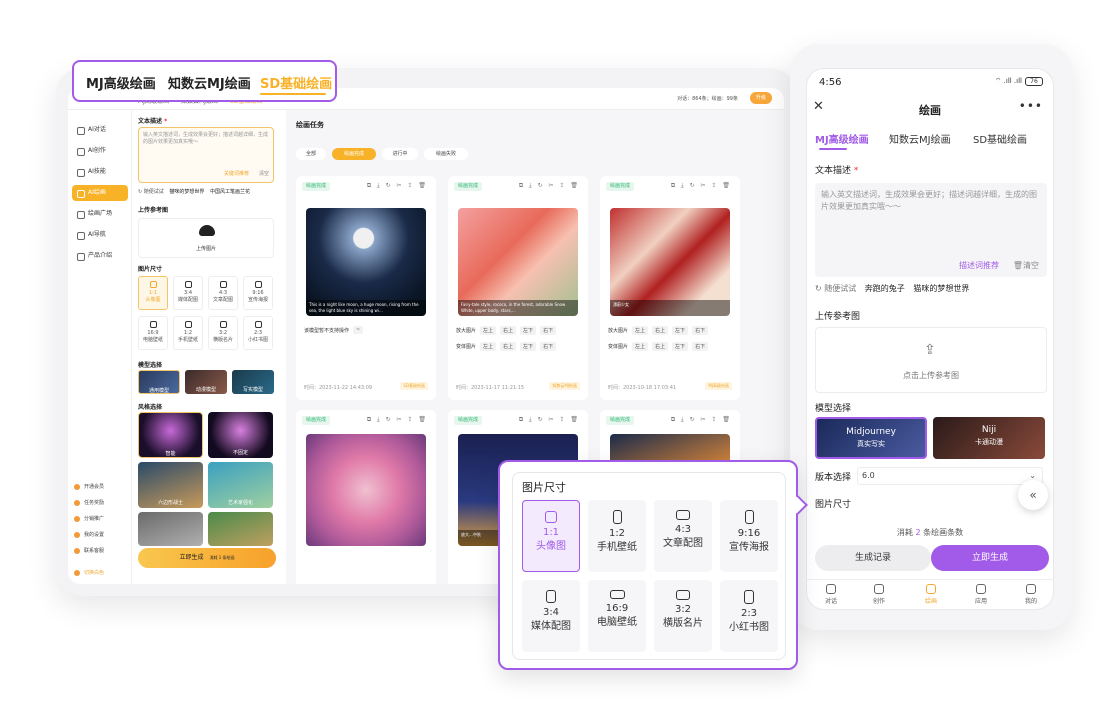 The height and width of the screenshot is (710, 1120). What do you see at coordinates (236, 174) in the screenshot?
I see `keyword-link: 关键词推荐` at bounding box center [236, 174].